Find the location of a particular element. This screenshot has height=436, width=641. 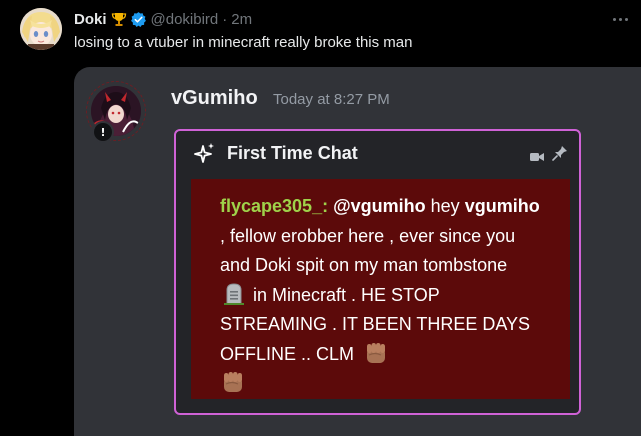

chat-colon: : is located at coordinates (325, 206).